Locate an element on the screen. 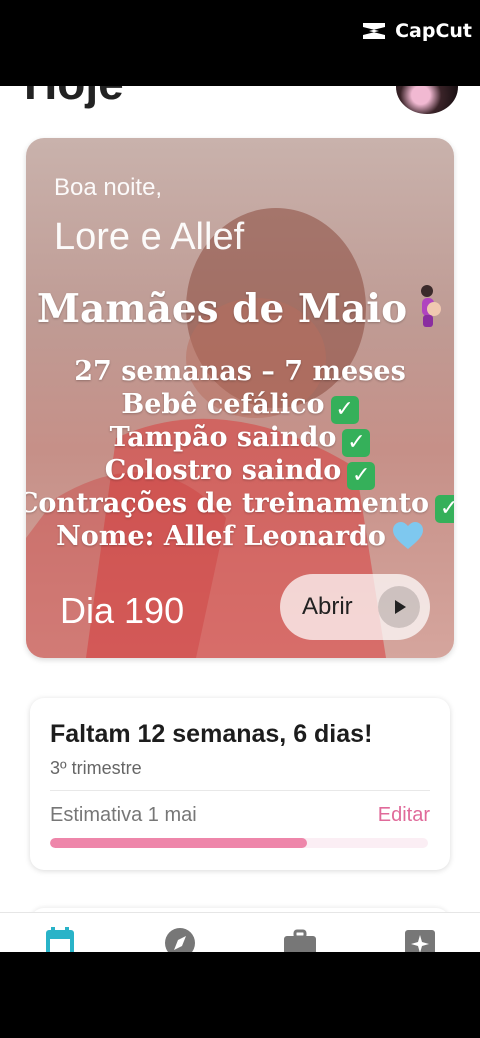  overlay-line: Tampão saindo ✓ is located at coordinates (240, 439).